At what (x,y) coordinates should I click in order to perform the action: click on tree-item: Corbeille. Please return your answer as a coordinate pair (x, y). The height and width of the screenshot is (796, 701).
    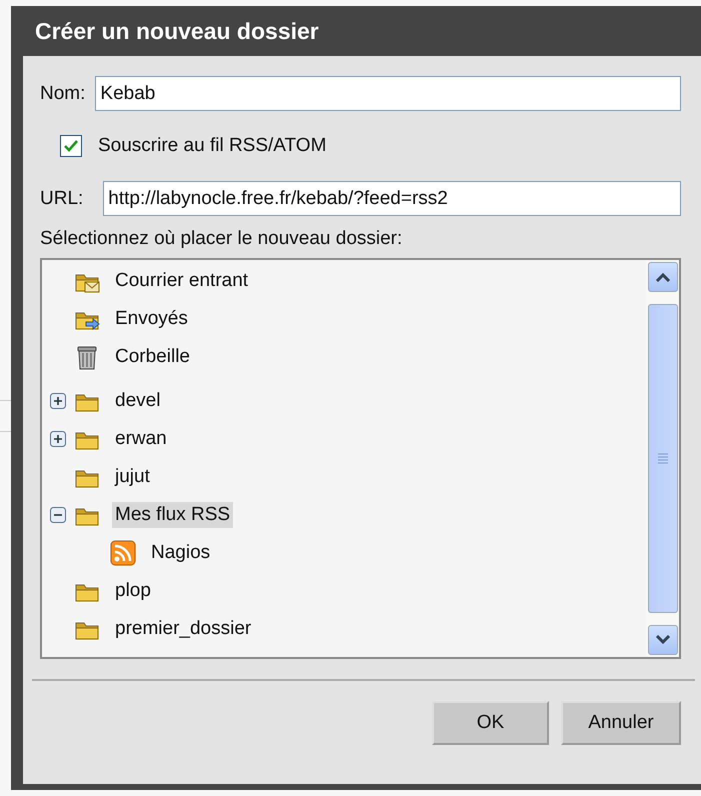
    Looking at the image, I should click on (152, 357).